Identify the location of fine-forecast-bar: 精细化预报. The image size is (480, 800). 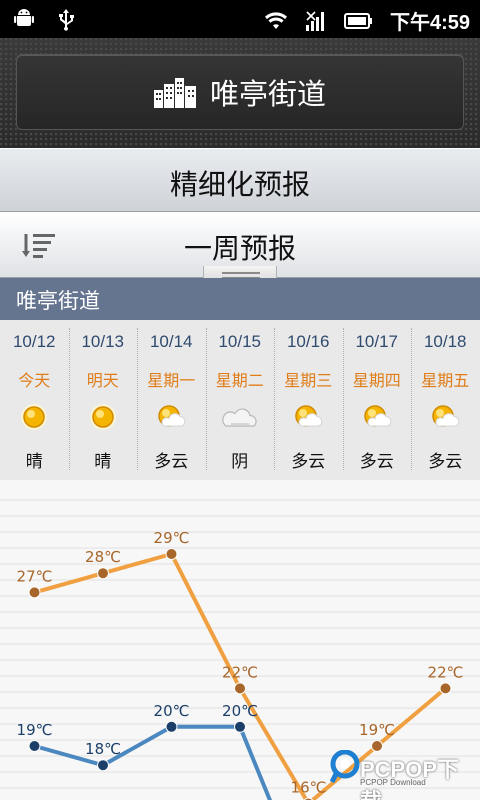
(240, 180).